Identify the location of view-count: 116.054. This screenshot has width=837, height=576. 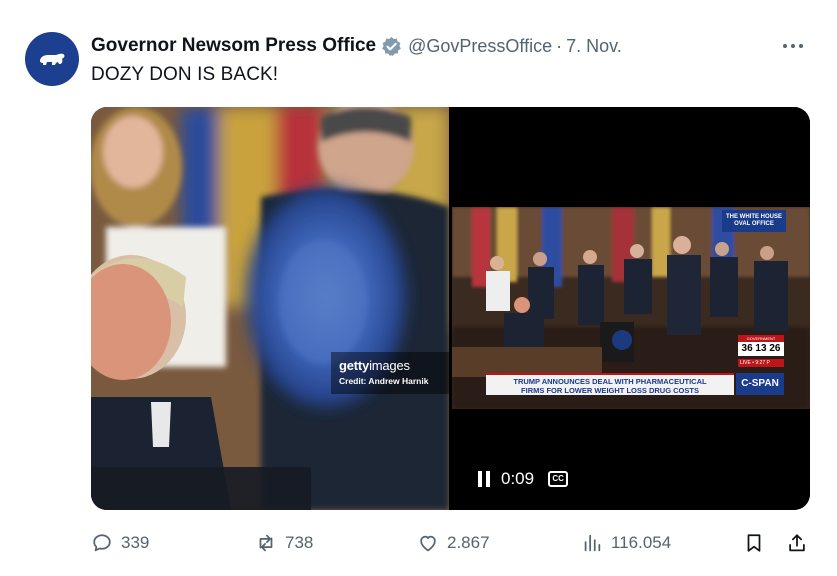
(641, 542).